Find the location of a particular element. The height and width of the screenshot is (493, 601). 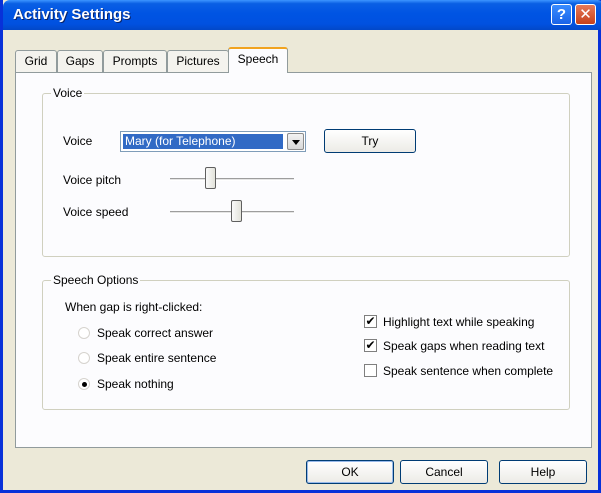

right-click-label: When gap is right-clicked: is located at coordinates (134, 307).